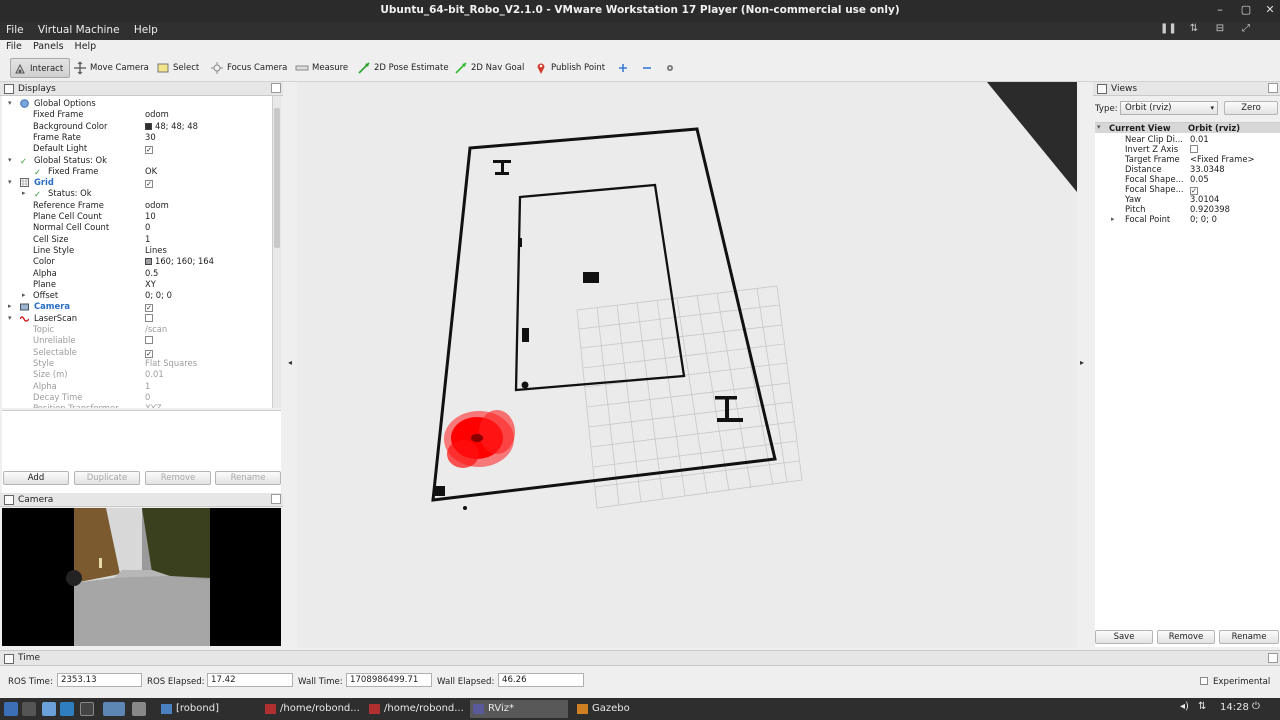 This screenshot has height=720, width=1280. Describe the element at coordinates (137, 386) in the screenshot. I see `display-row: Alpha 1` at that location.